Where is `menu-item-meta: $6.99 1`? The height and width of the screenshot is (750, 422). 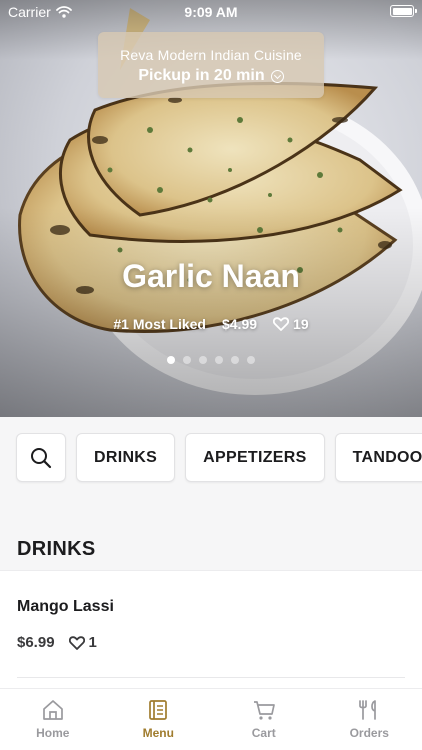 menu-item-meta: $6.99 1 is located at coordinates (57, 642).